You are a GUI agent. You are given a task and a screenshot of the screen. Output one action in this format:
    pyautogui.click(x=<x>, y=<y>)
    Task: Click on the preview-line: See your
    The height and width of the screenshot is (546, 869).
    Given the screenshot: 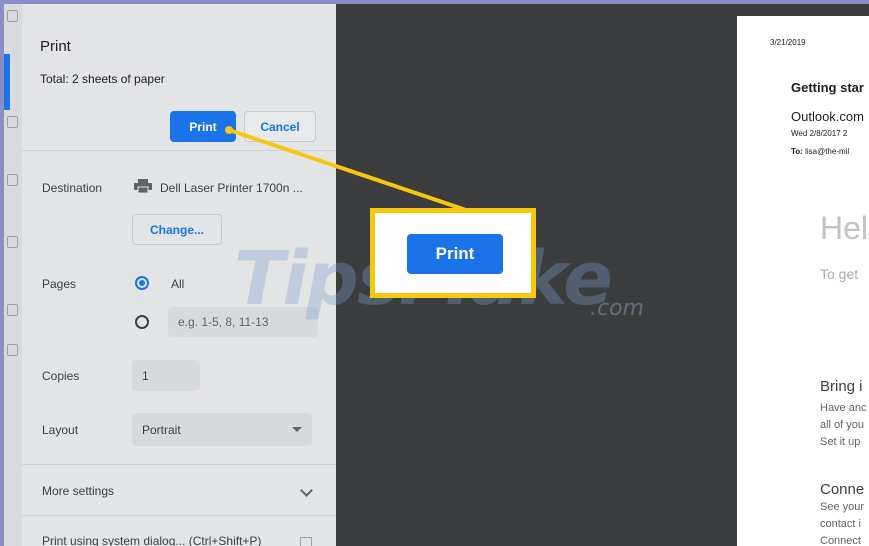 What is the action you would take?
    pyautogui.click(x=842, y=507)
    